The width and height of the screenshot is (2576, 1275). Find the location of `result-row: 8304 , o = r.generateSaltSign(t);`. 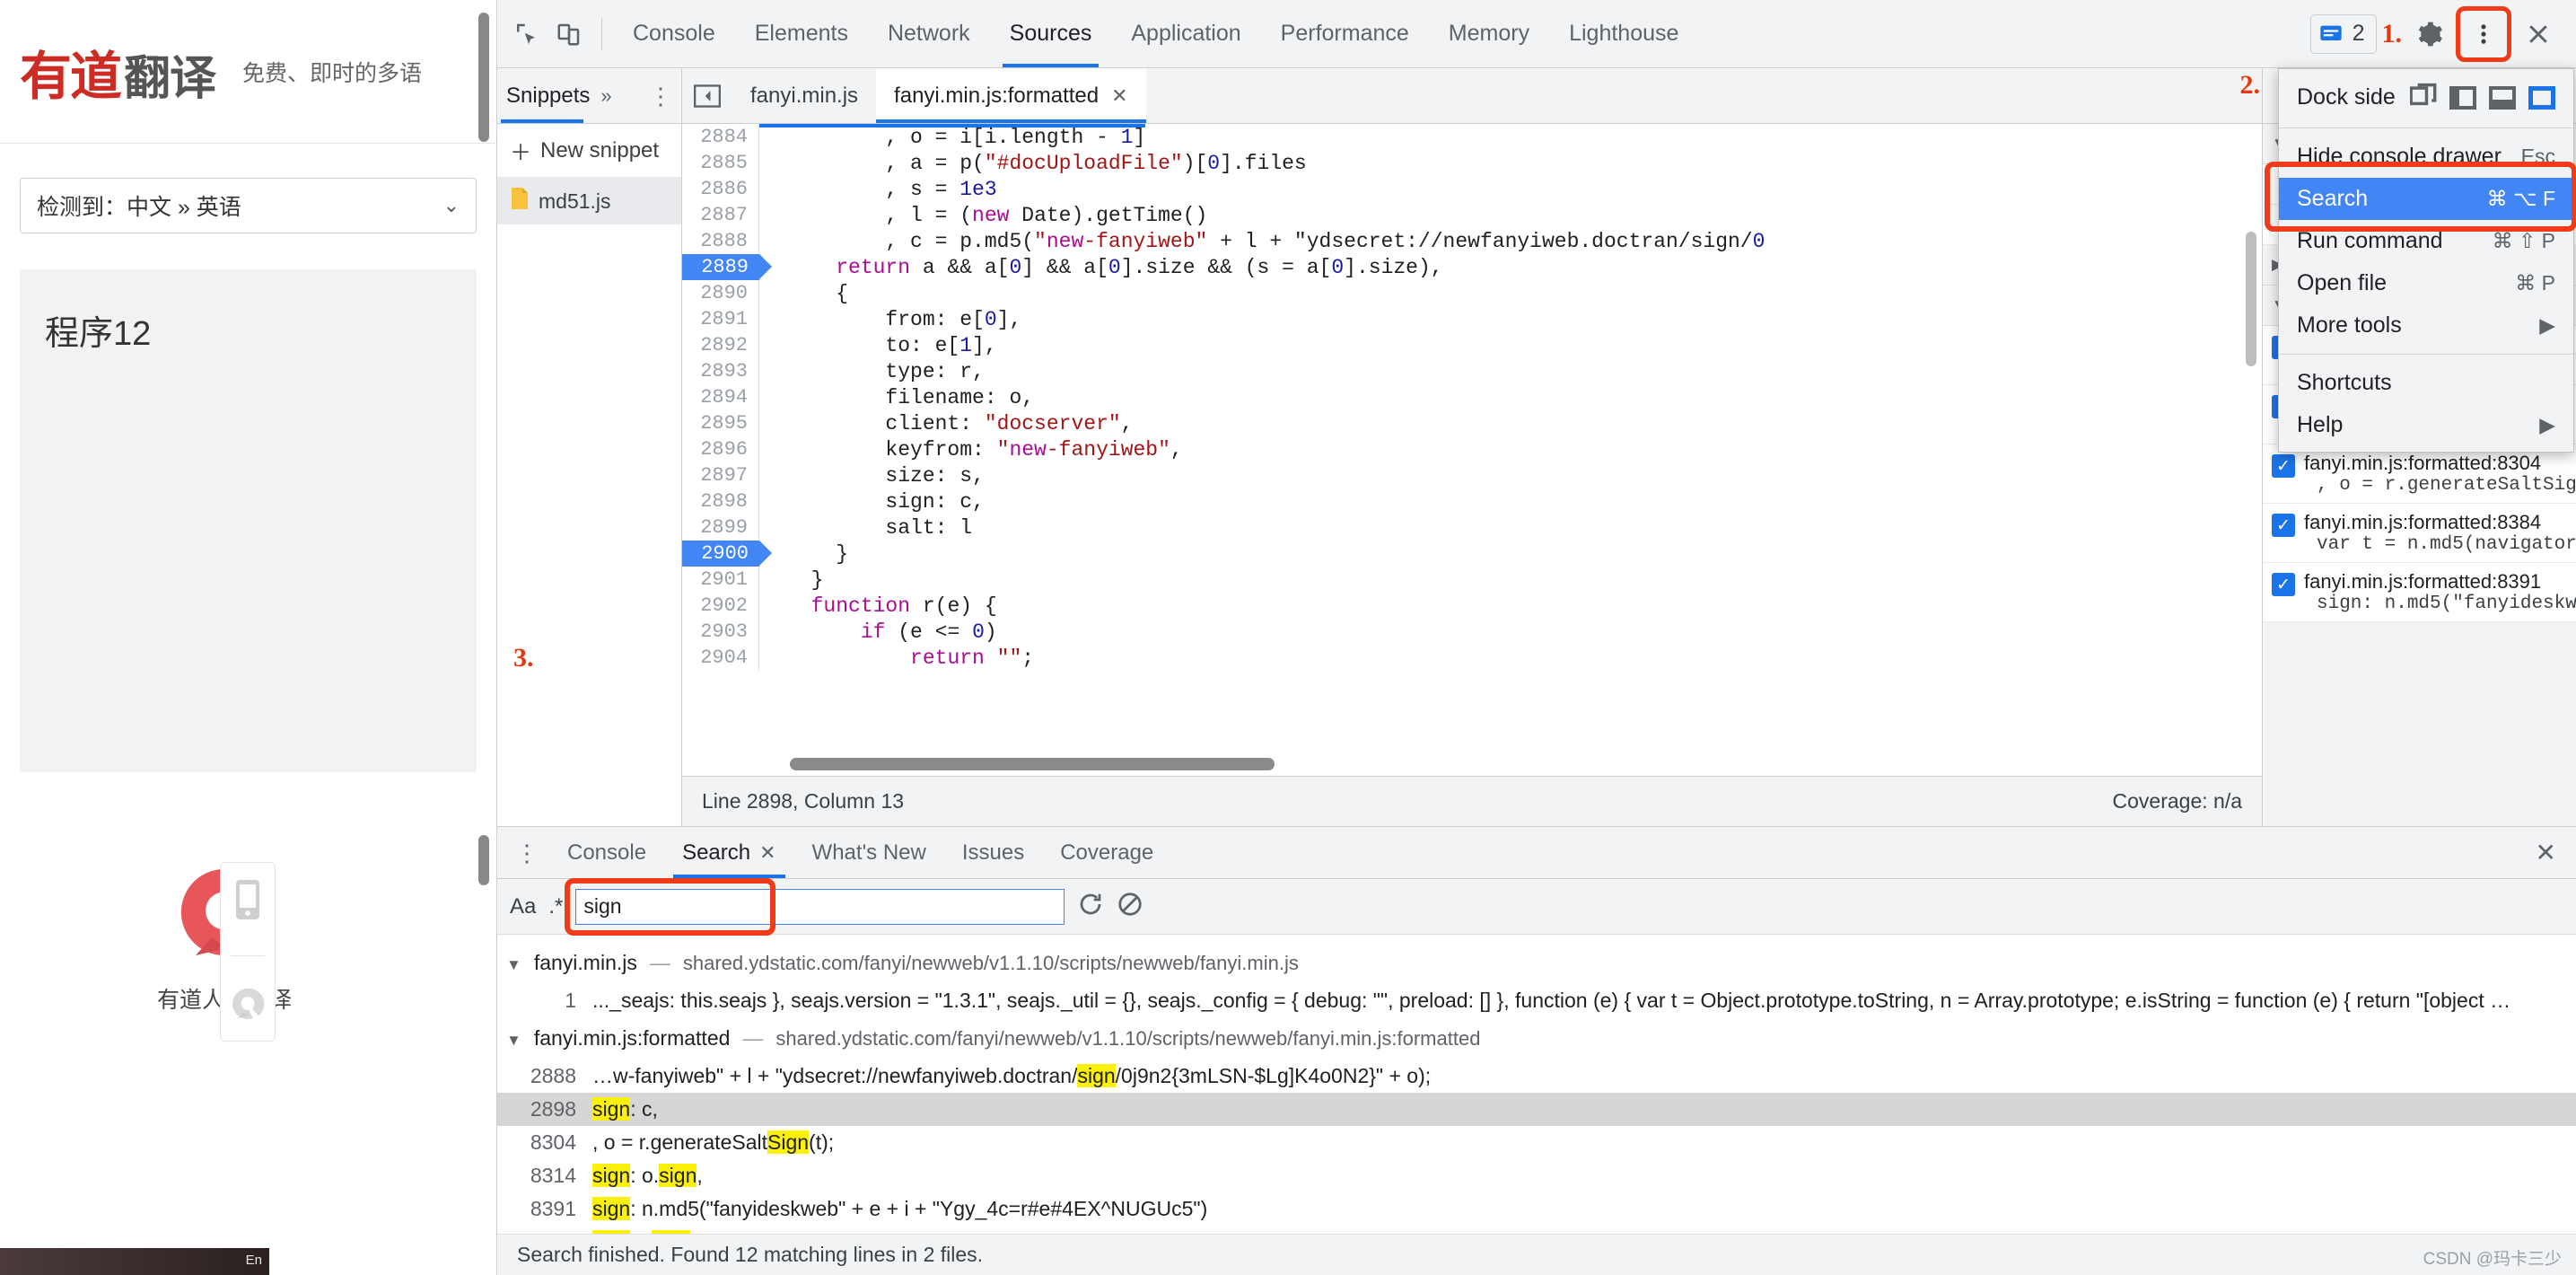

result-row: 8304 , o = r.generateSaltSign(t); is located at coordinates (1536, 1142).